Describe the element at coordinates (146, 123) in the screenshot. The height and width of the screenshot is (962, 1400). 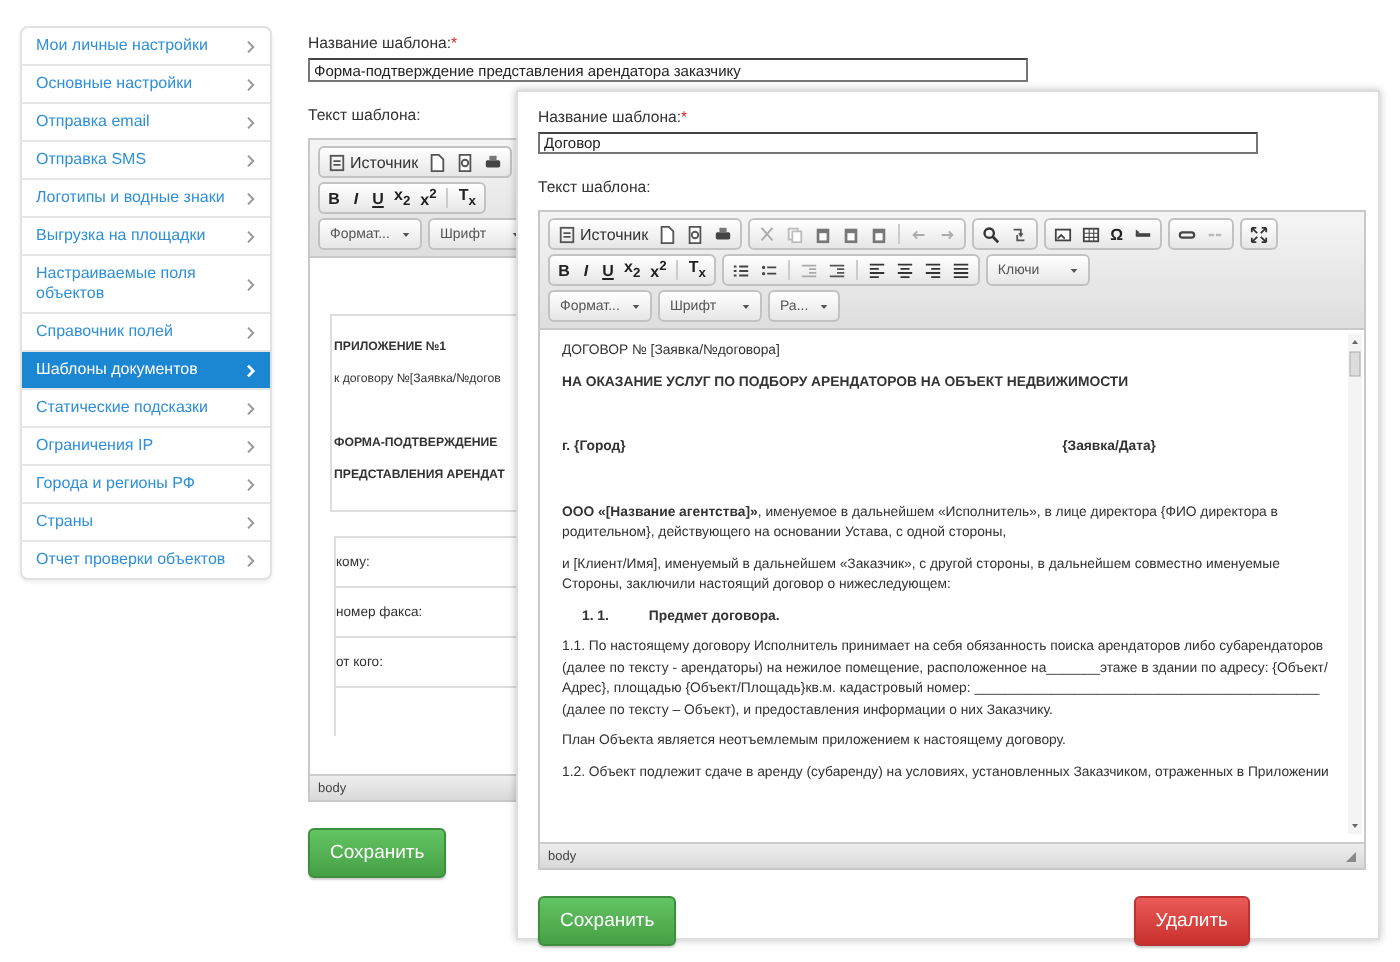
I see `menu-item: Отправка email` at that location.